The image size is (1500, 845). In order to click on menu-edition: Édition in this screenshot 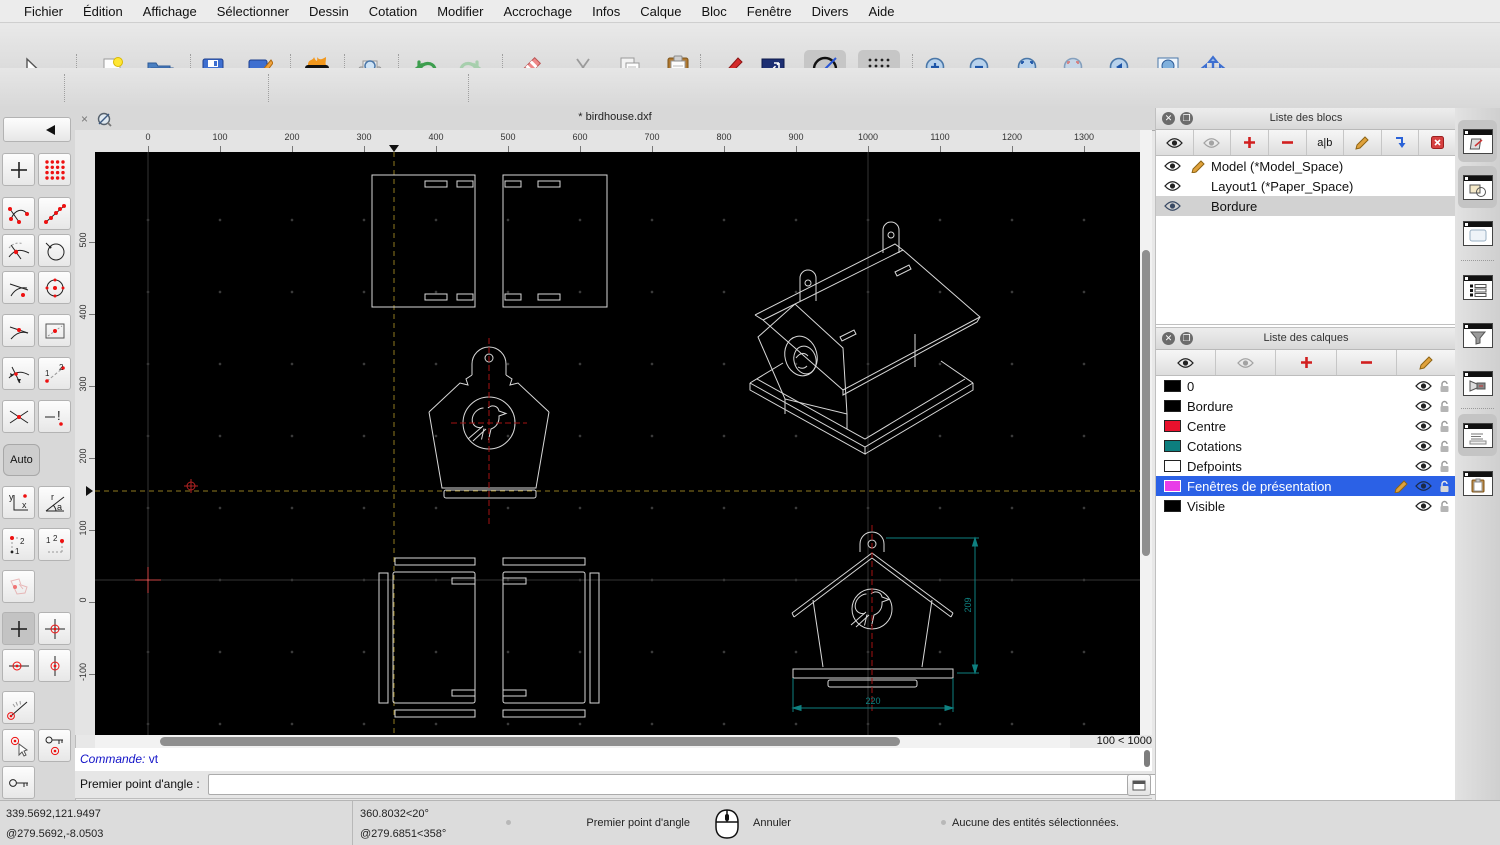, I will do `click(103, 11)`.